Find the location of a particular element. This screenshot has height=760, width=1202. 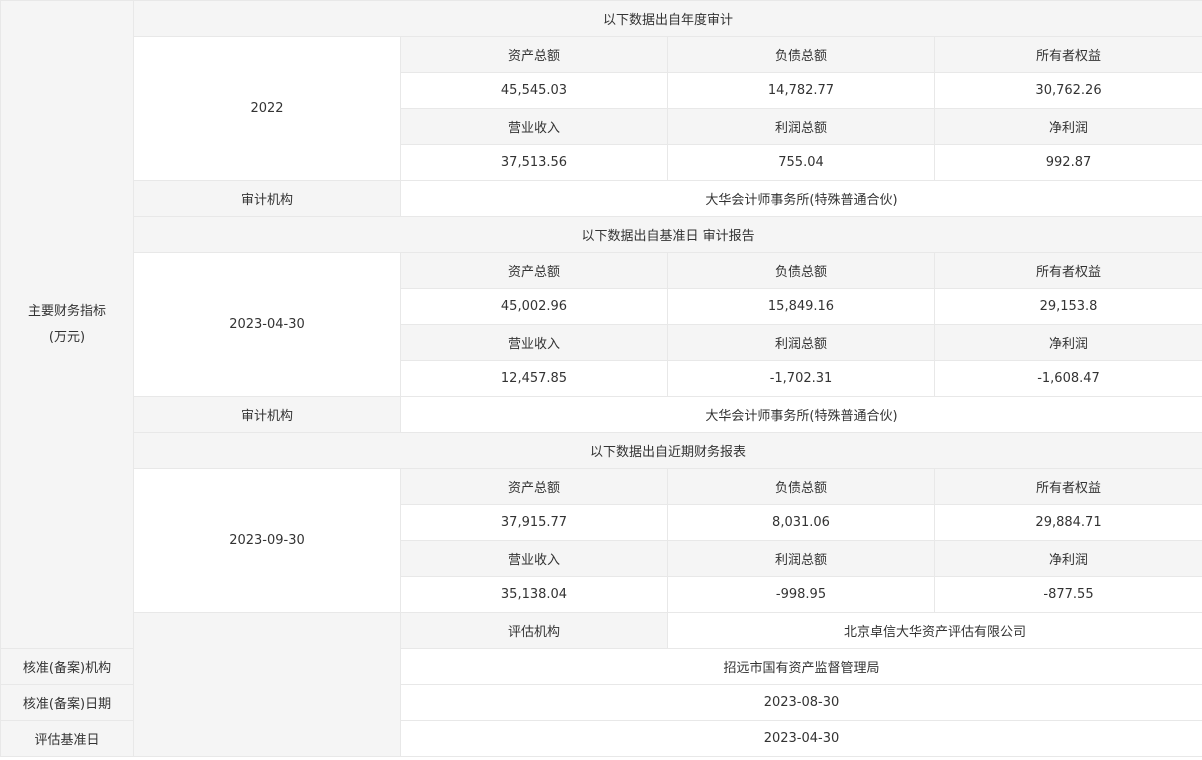

main-label-text: 主要财务指标 is located at coordinates (66, 311).